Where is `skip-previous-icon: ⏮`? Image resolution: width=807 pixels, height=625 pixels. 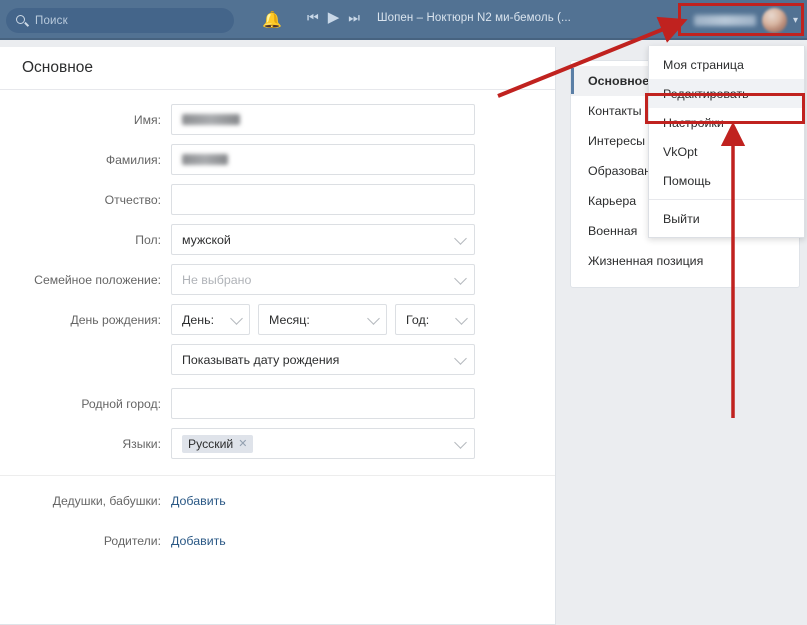
skip-previous-icon: ⏮ is located at coordinates (313, 18).